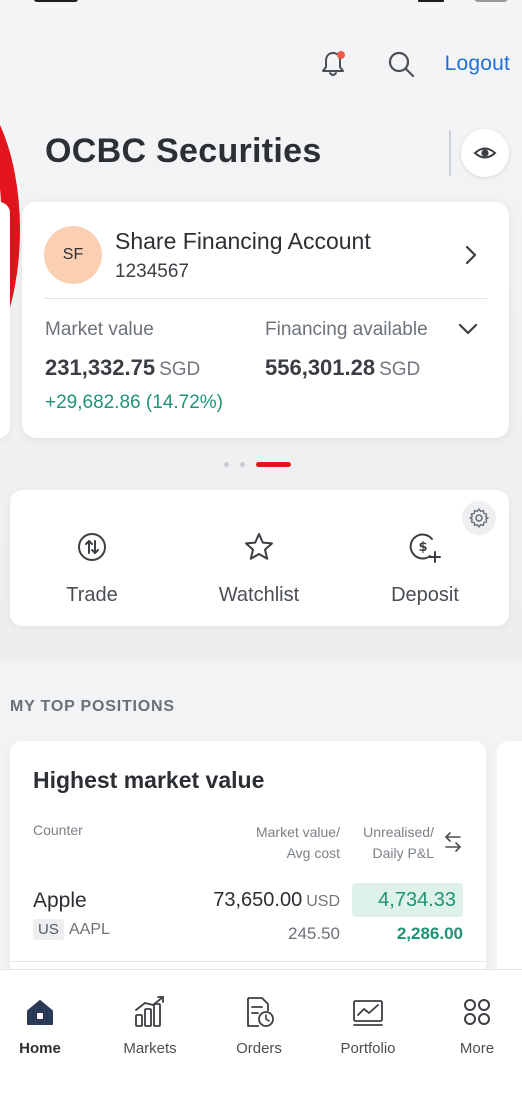 The image size is (522, 1098). What do you see at coordinates (346, 329) in the screenshot?
I see `financing-available-label: Financing available` at bounding box center [346, 329].